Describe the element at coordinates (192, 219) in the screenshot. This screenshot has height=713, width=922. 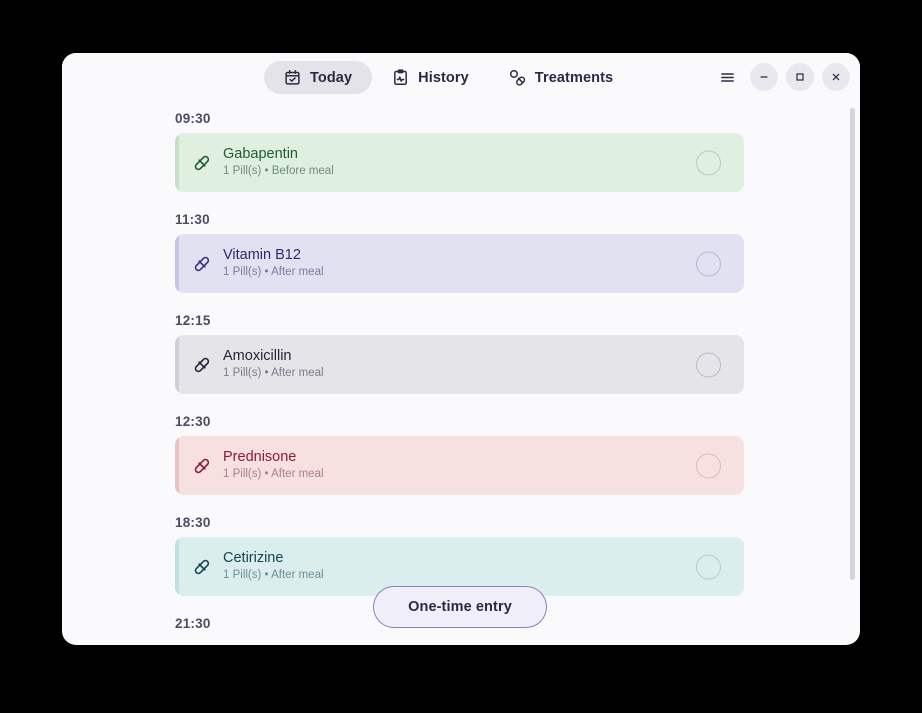
I see `schedule-time-label: 11:30` at that location.